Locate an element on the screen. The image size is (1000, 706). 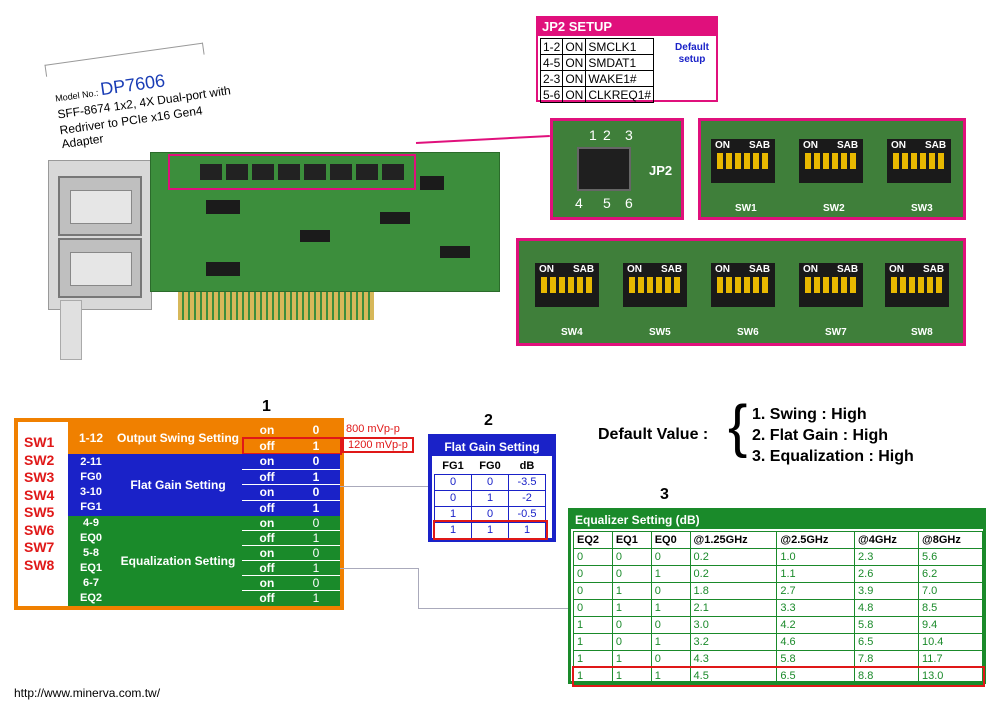
column-header: EQ1 is located at coordinates (631, 540).